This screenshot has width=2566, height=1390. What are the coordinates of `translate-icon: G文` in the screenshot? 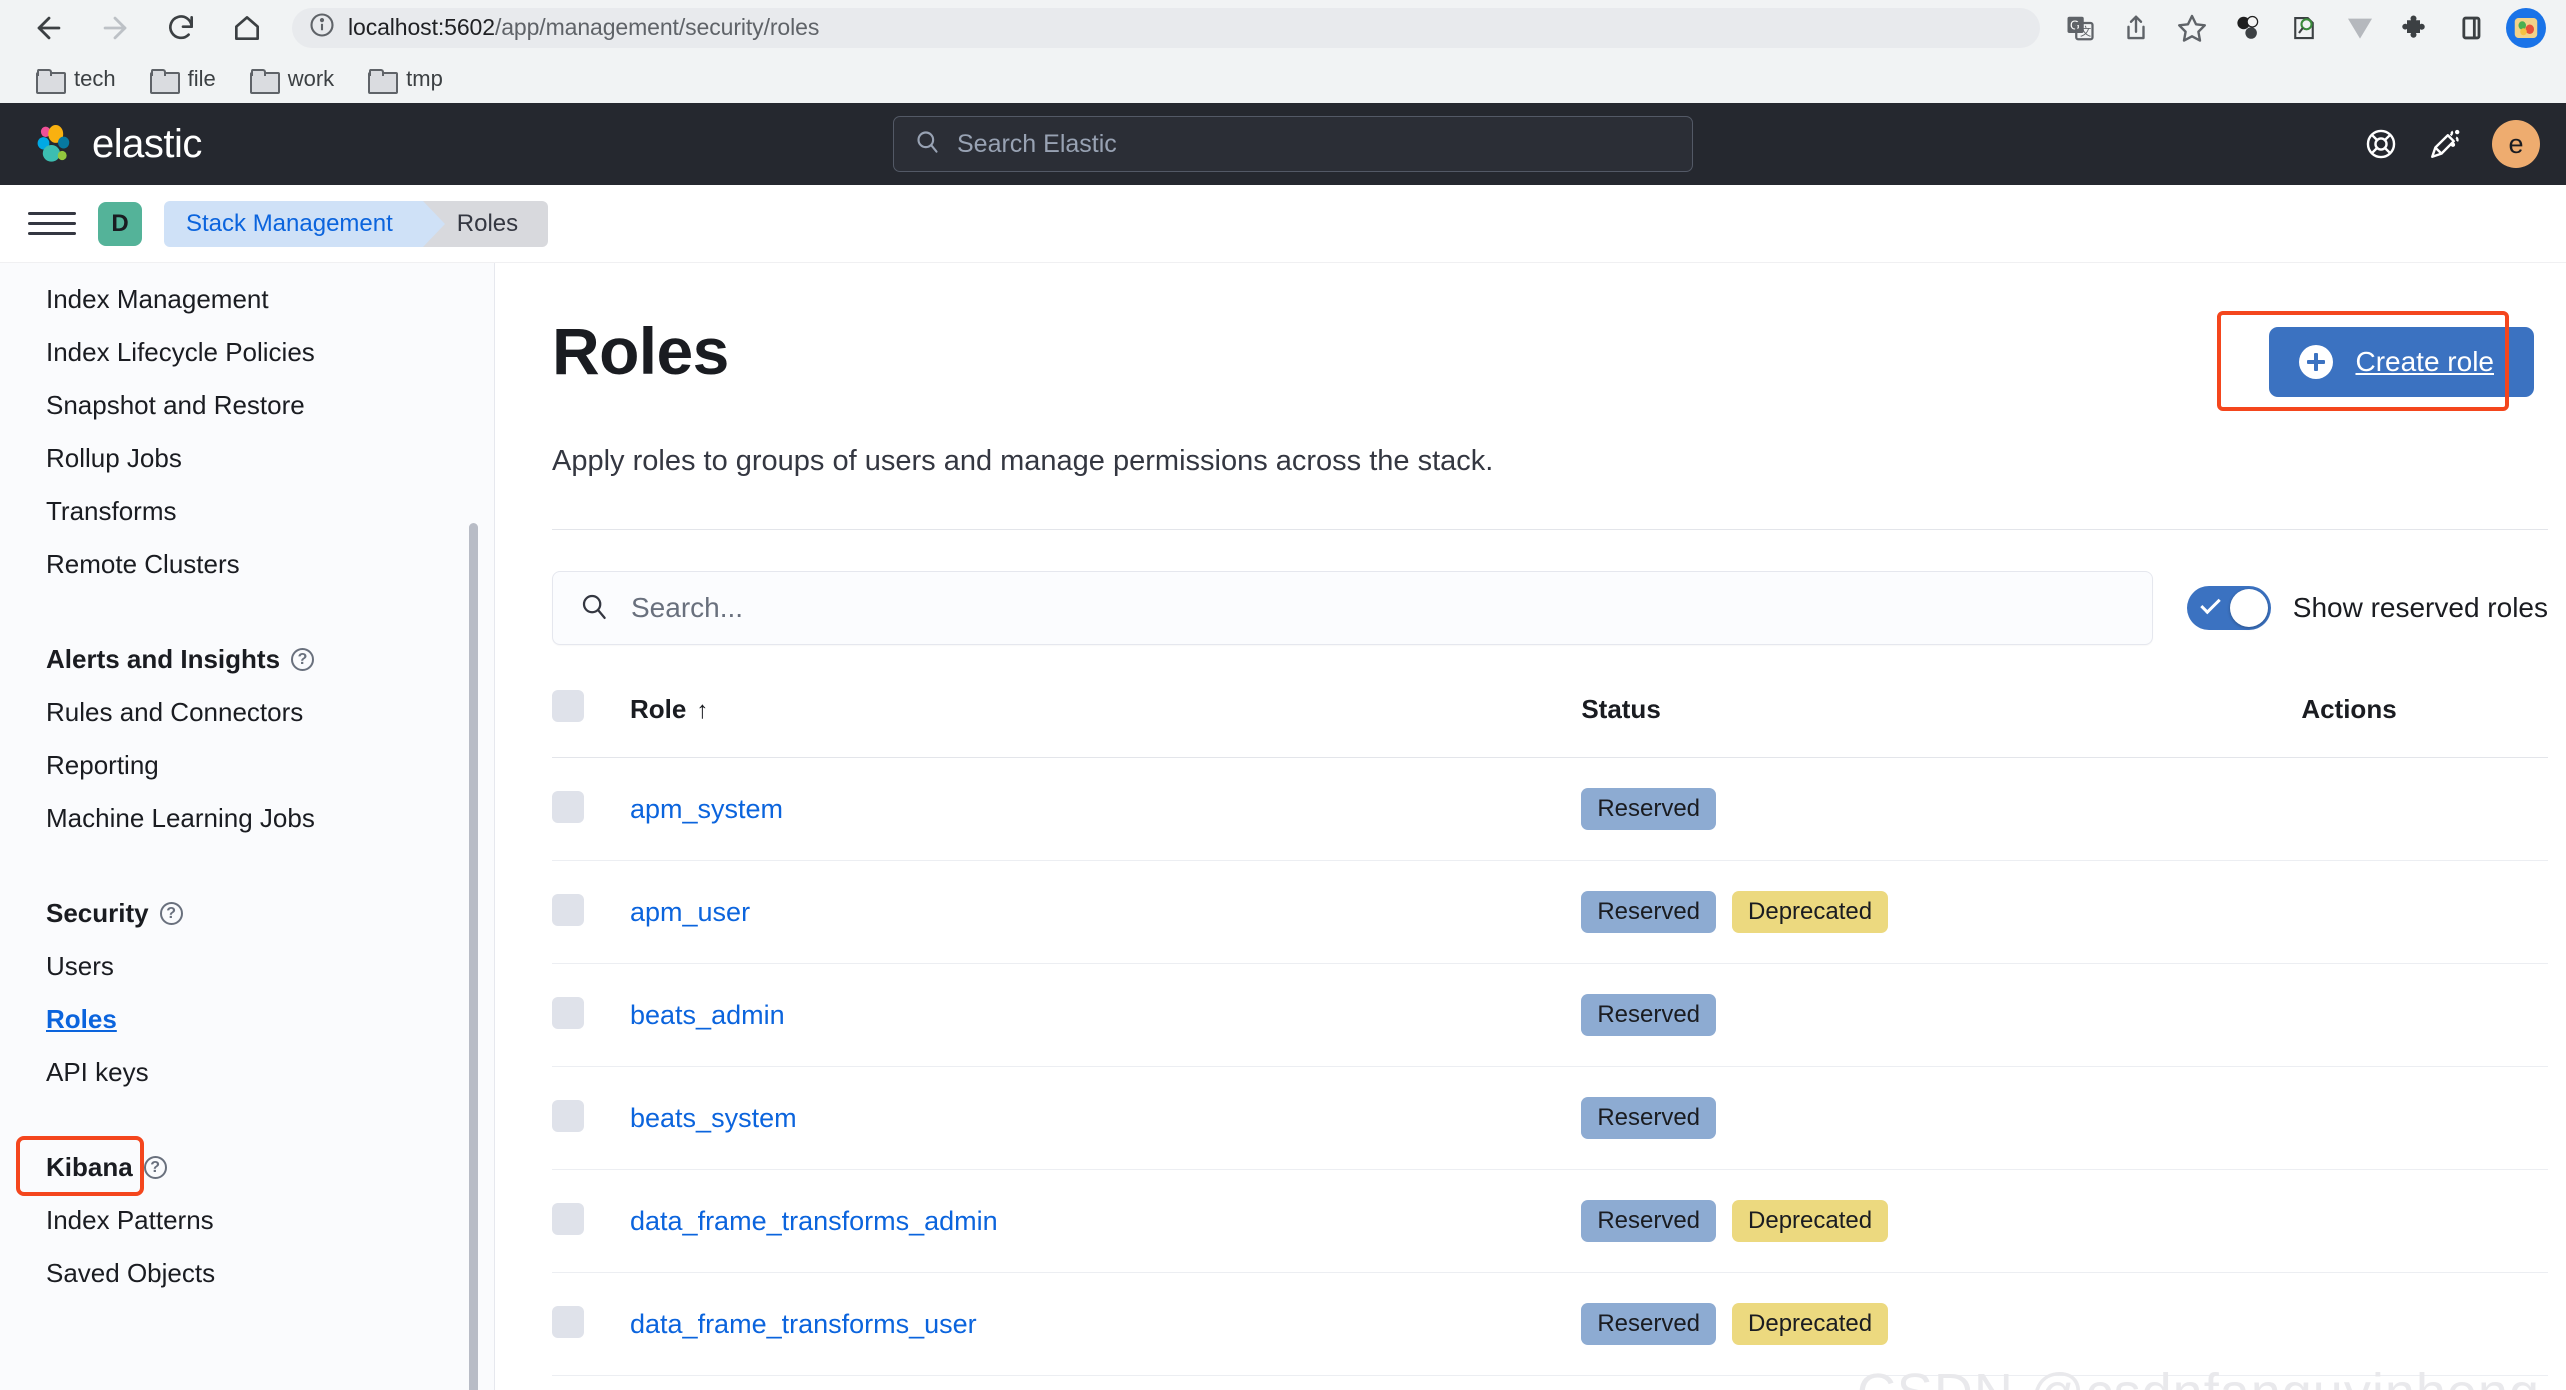 It's located at (2080, 28).